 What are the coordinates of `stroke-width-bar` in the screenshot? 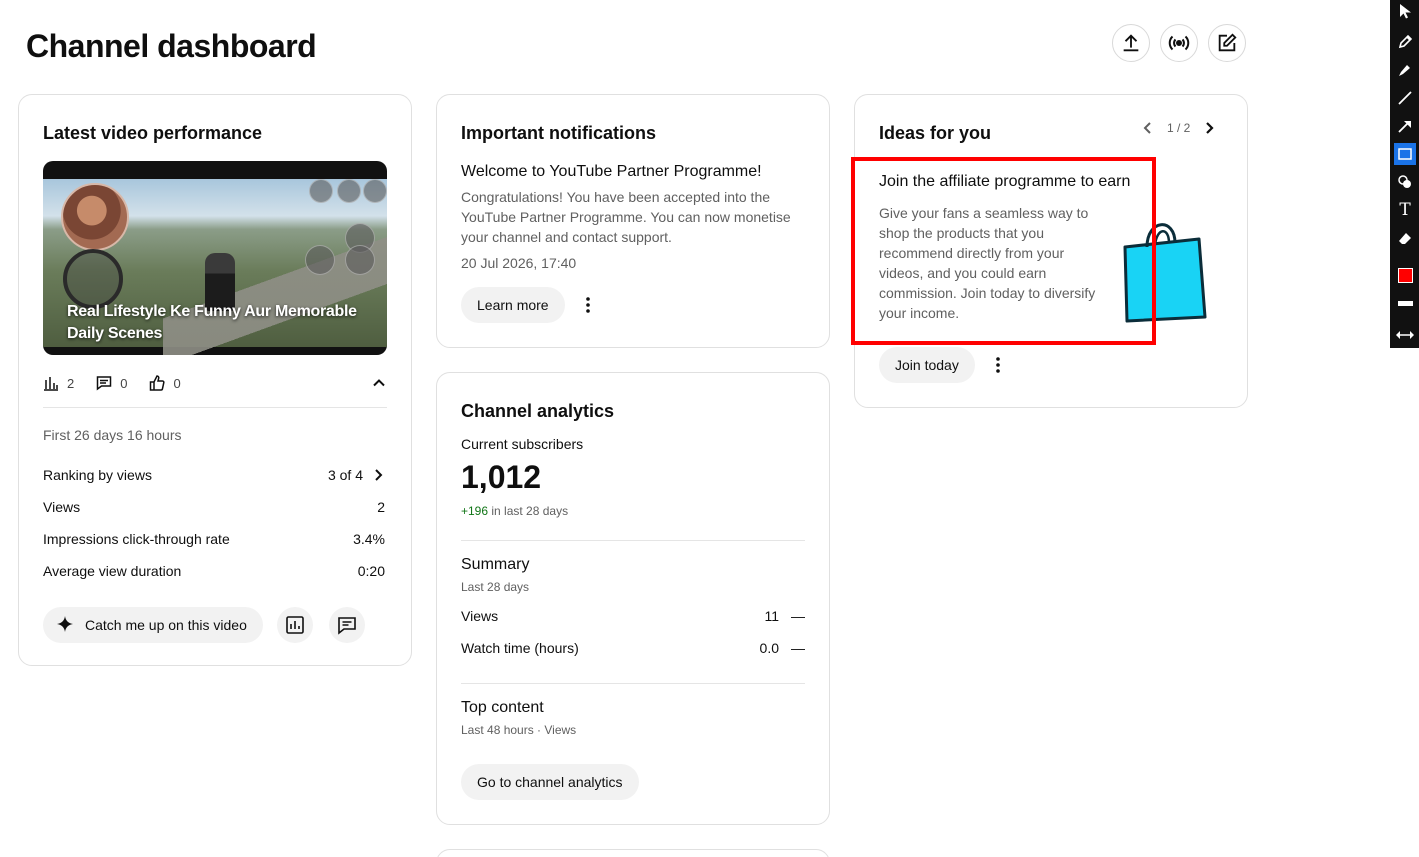 It's located at (1405, 303).